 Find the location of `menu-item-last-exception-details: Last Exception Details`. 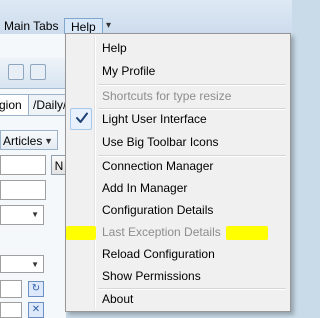

menu-item-last-exception-details: Last Exception Details is located at coordinates (178, 232).